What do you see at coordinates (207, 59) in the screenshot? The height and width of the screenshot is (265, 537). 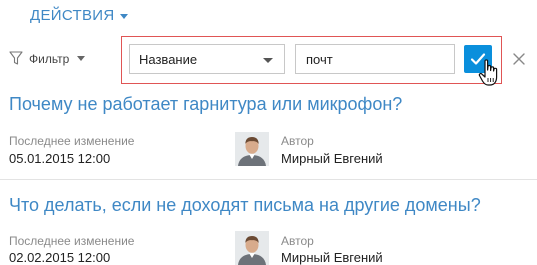 I see `filter-field-select: Название` at bounding box center [207, 59].